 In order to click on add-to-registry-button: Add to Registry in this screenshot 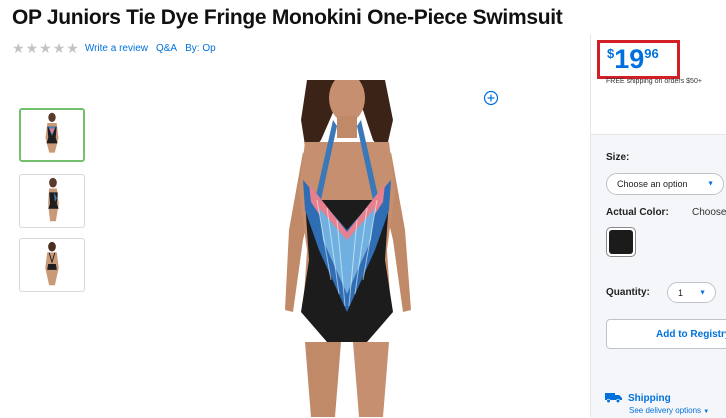, I will do `click(666, 334)`.